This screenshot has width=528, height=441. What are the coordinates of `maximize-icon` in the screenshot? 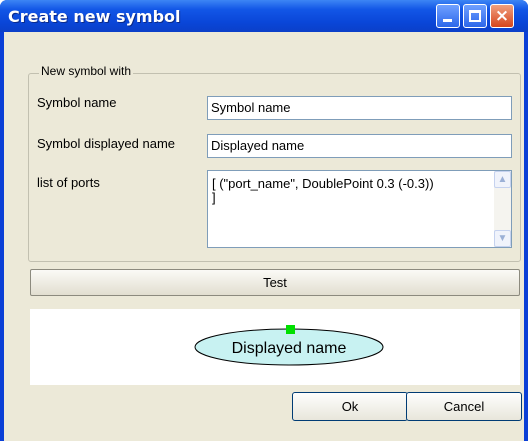 It's located at (475, 16).